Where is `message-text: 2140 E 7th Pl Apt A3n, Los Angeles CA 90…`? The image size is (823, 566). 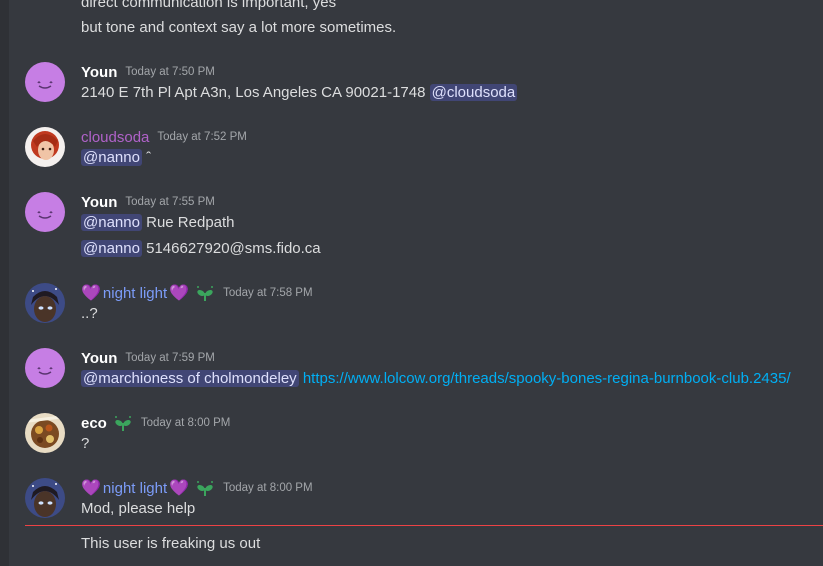
message-text: 2140 E 7th Pl Apt A3n, Los Angeles CA 90… is located at coordinates (253, 92).